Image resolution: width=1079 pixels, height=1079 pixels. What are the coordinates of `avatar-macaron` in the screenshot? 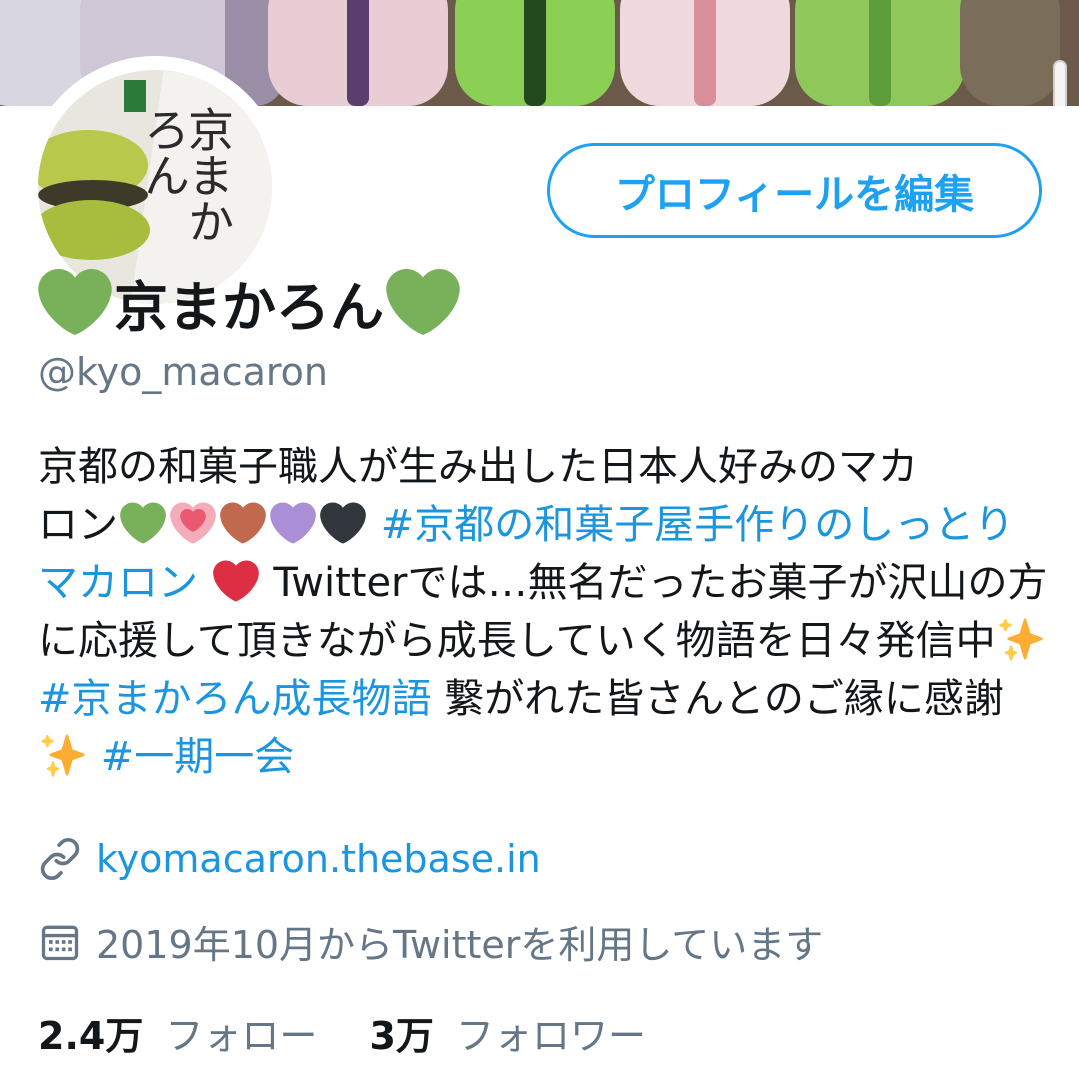 It's located at (94, 230).